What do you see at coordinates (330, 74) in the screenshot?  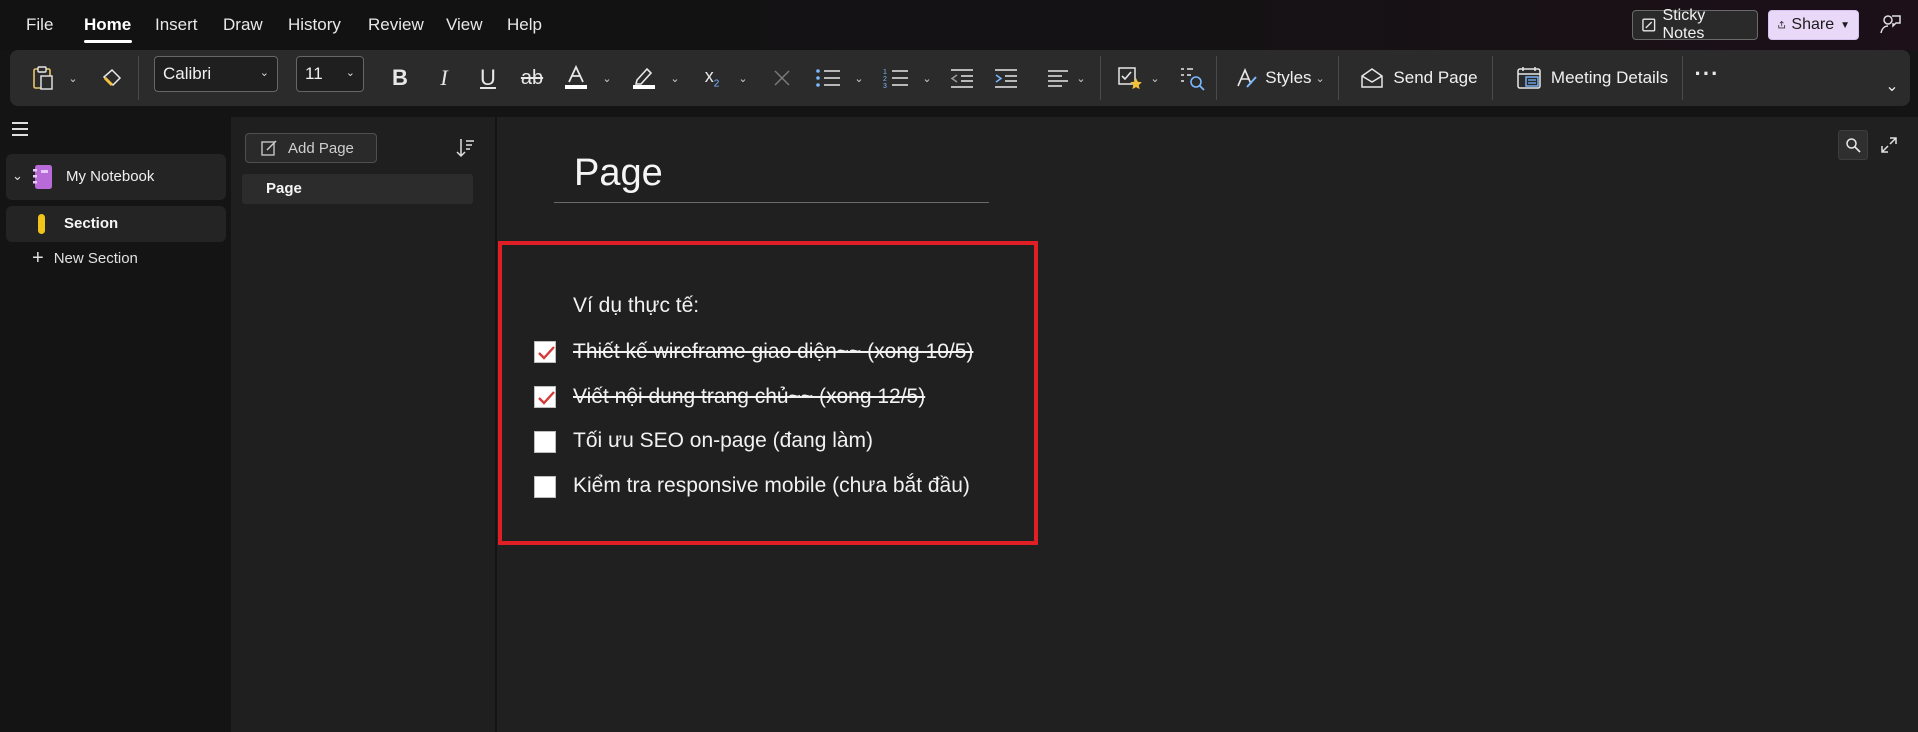 I see `font-size-combobox: 11 ⌄` at bounding box center [330, 74].